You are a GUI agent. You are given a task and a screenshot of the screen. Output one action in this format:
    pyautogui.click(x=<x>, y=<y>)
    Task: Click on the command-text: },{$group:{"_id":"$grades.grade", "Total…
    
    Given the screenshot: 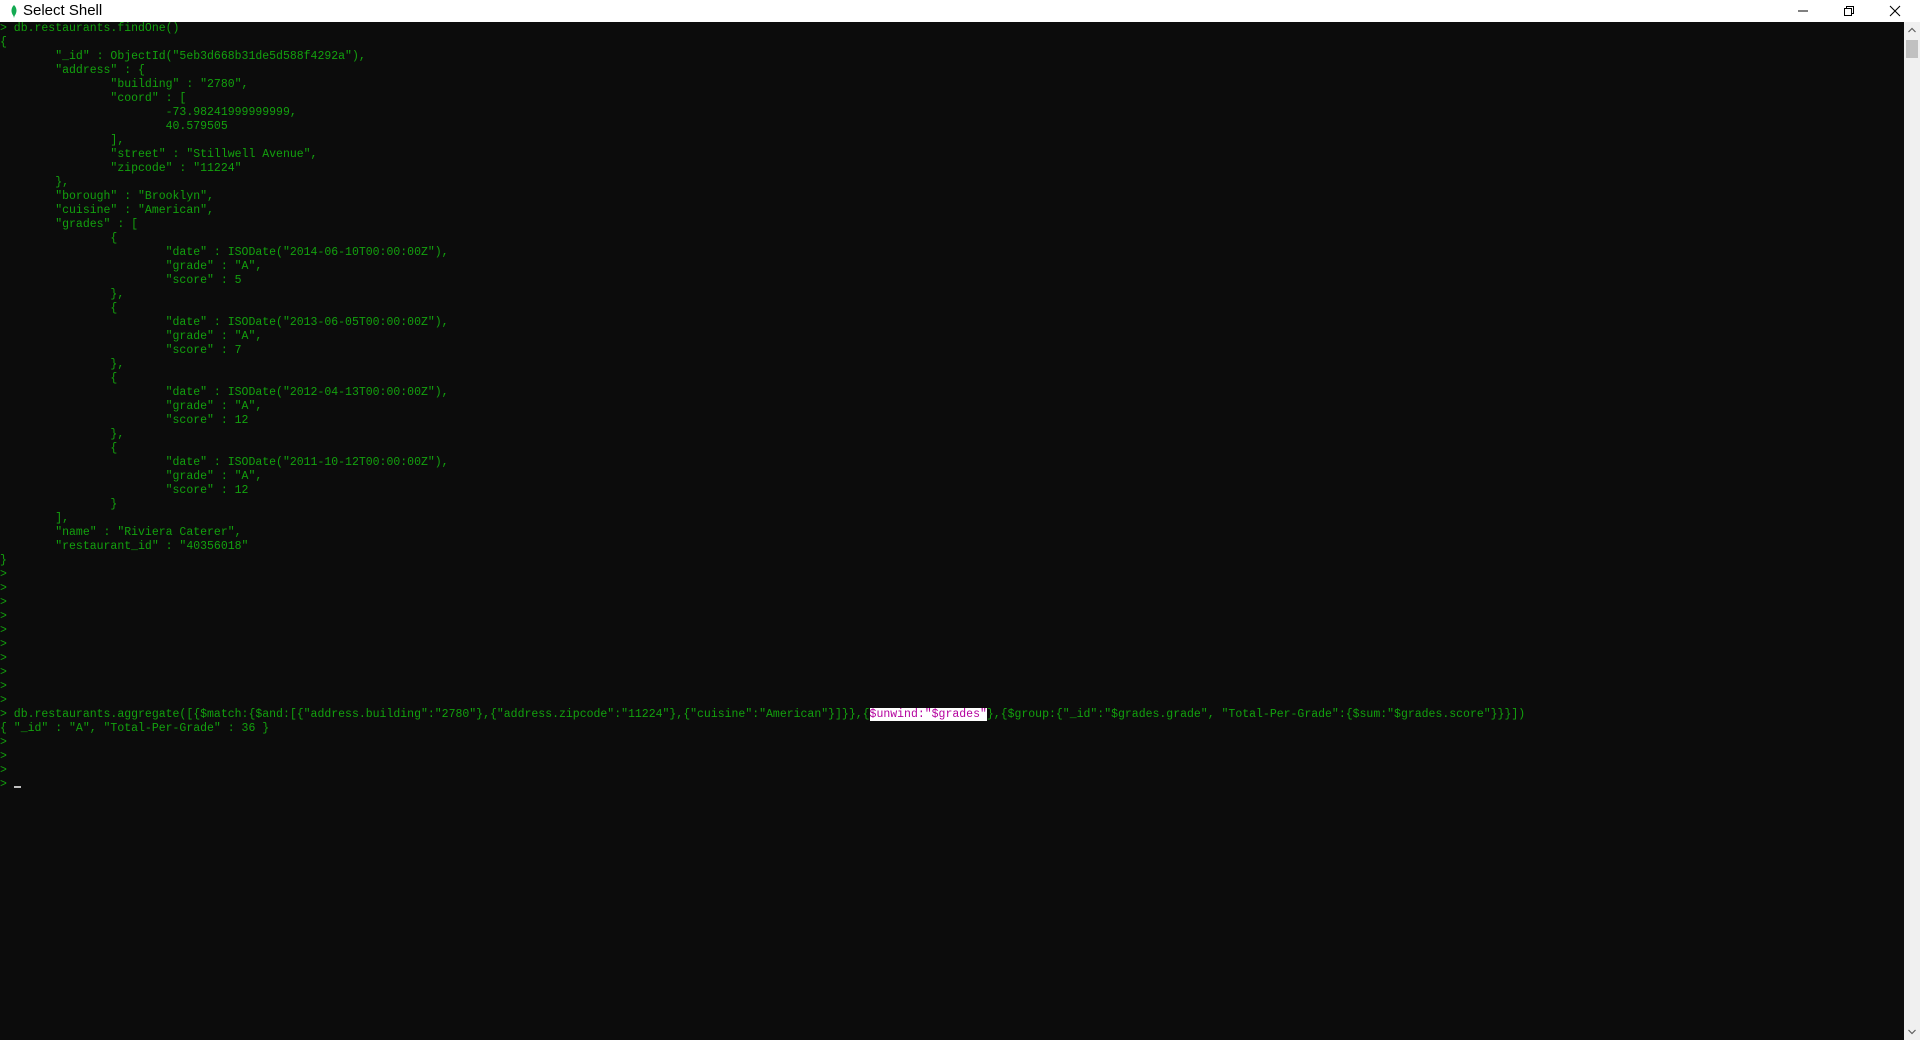 What is the action you would take?
    pyautogui.click(x=1256, y=714)
    